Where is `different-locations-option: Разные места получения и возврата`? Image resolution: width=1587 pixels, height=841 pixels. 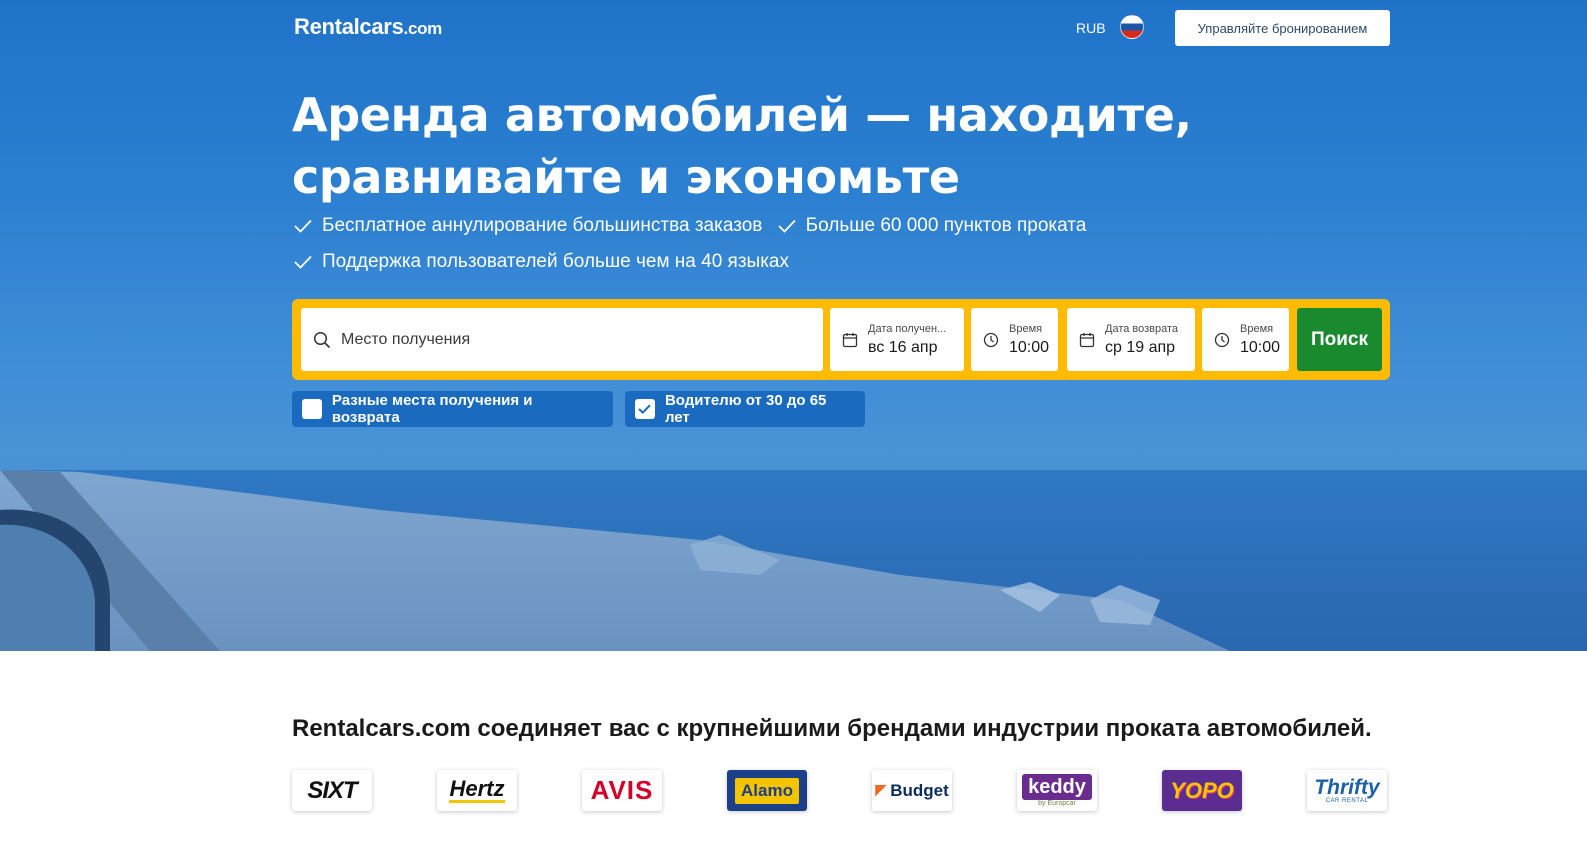 different-locations-option: Разные места получения и возврата is located at coordinates (452, 409).